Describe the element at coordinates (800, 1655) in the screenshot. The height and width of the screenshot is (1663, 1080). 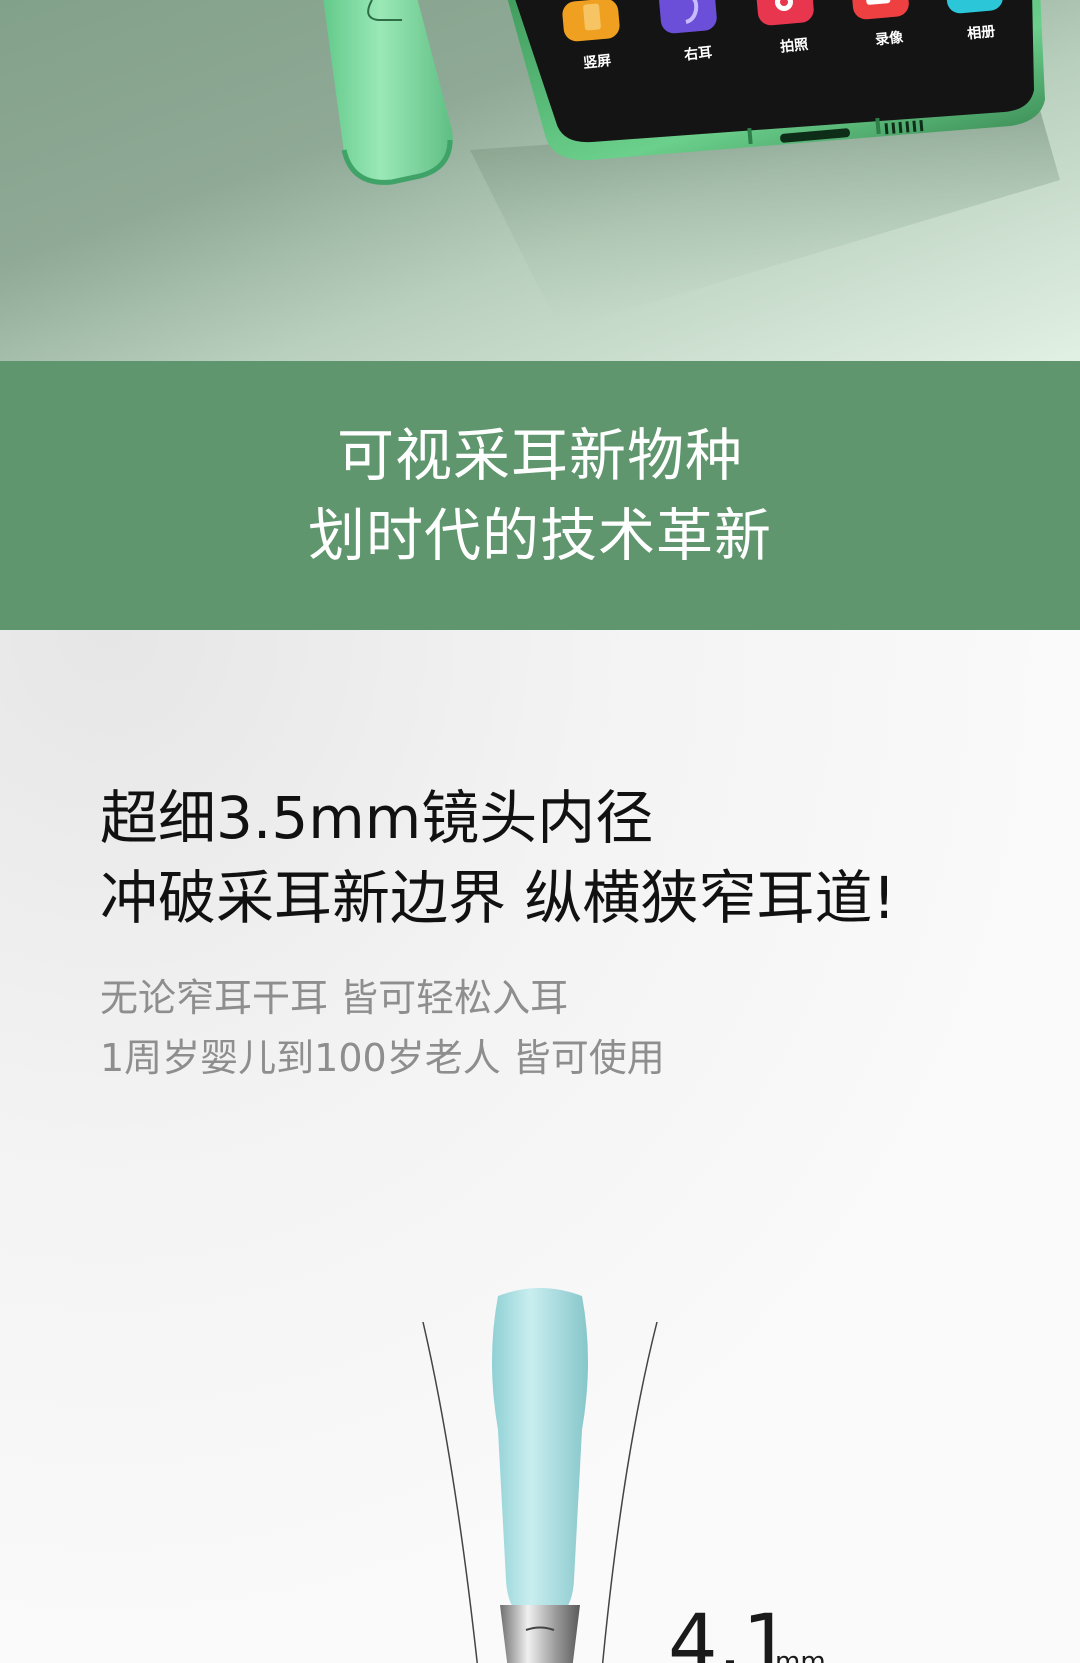
I see `measure-unit: mm` at that location.